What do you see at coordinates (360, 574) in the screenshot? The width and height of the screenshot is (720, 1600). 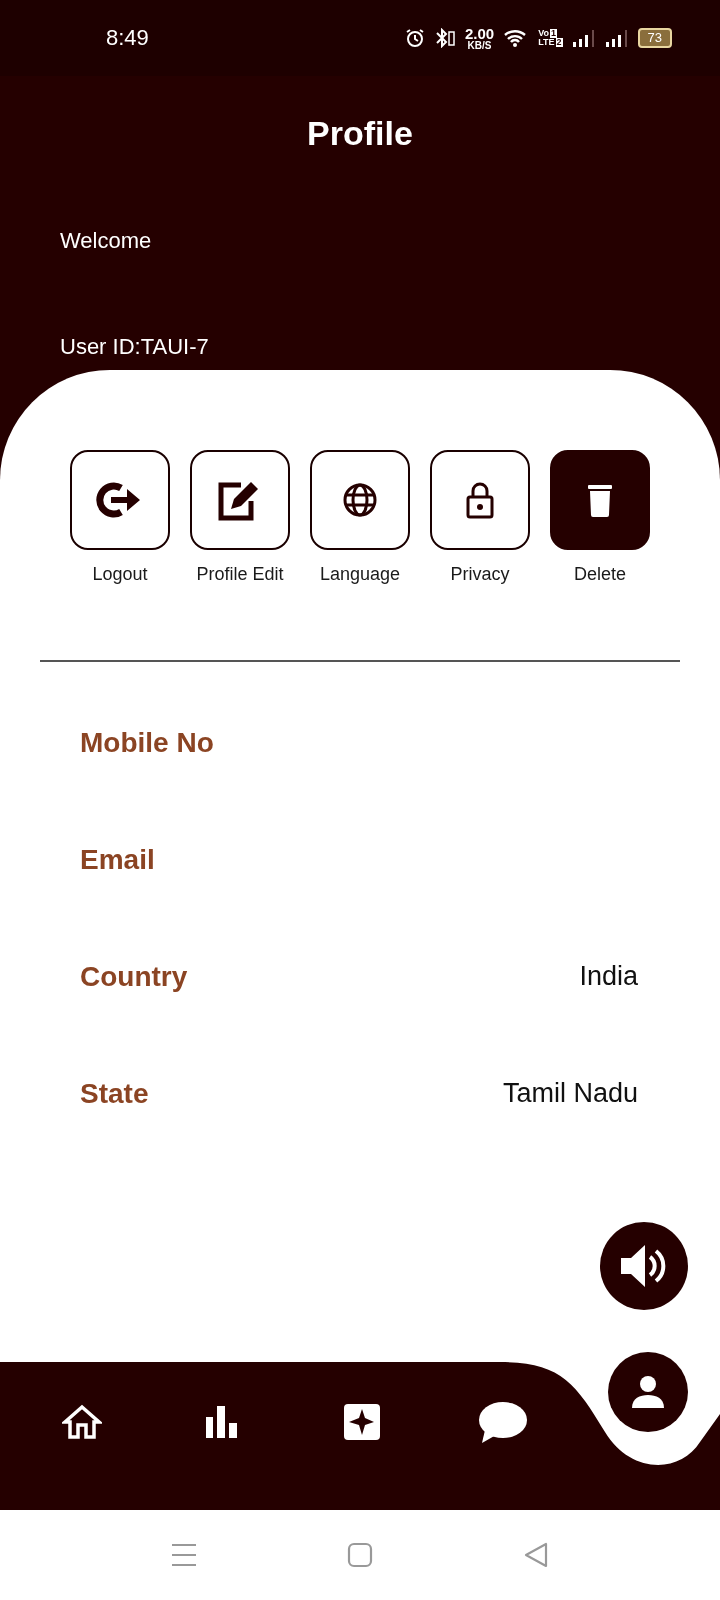 I see `action-label: Language` at bounding box center [360, 574].